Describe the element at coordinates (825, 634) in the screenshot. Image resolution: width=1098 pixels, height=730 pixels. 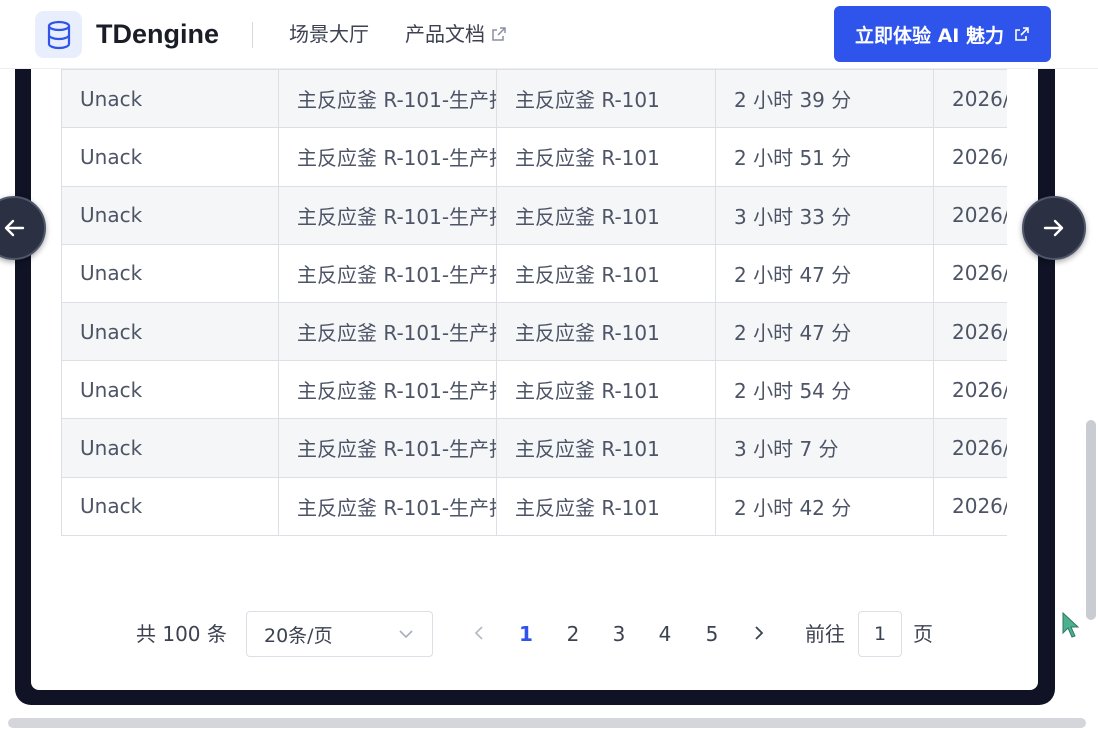
I see `goto-label: 前往` at that location.